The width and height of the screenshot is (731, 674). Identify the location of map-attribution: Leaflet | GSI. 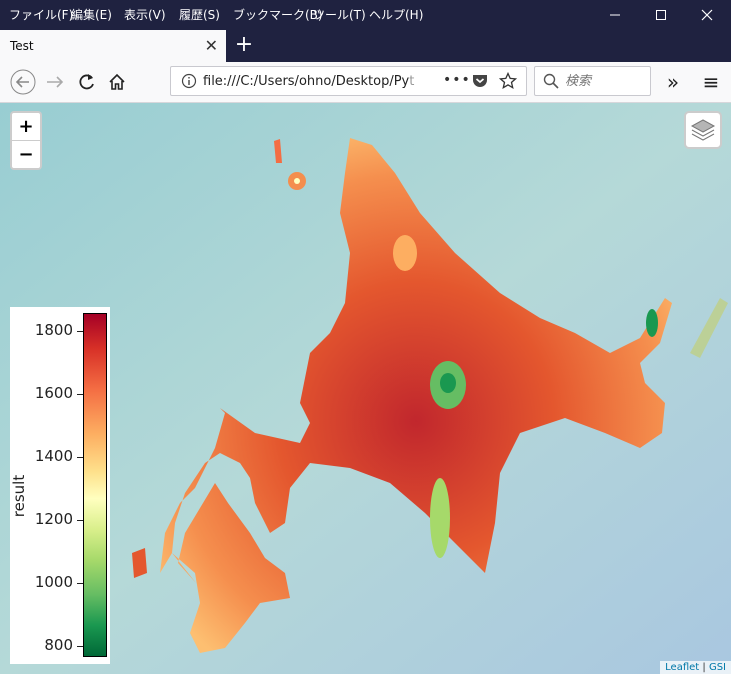
(695, 667).